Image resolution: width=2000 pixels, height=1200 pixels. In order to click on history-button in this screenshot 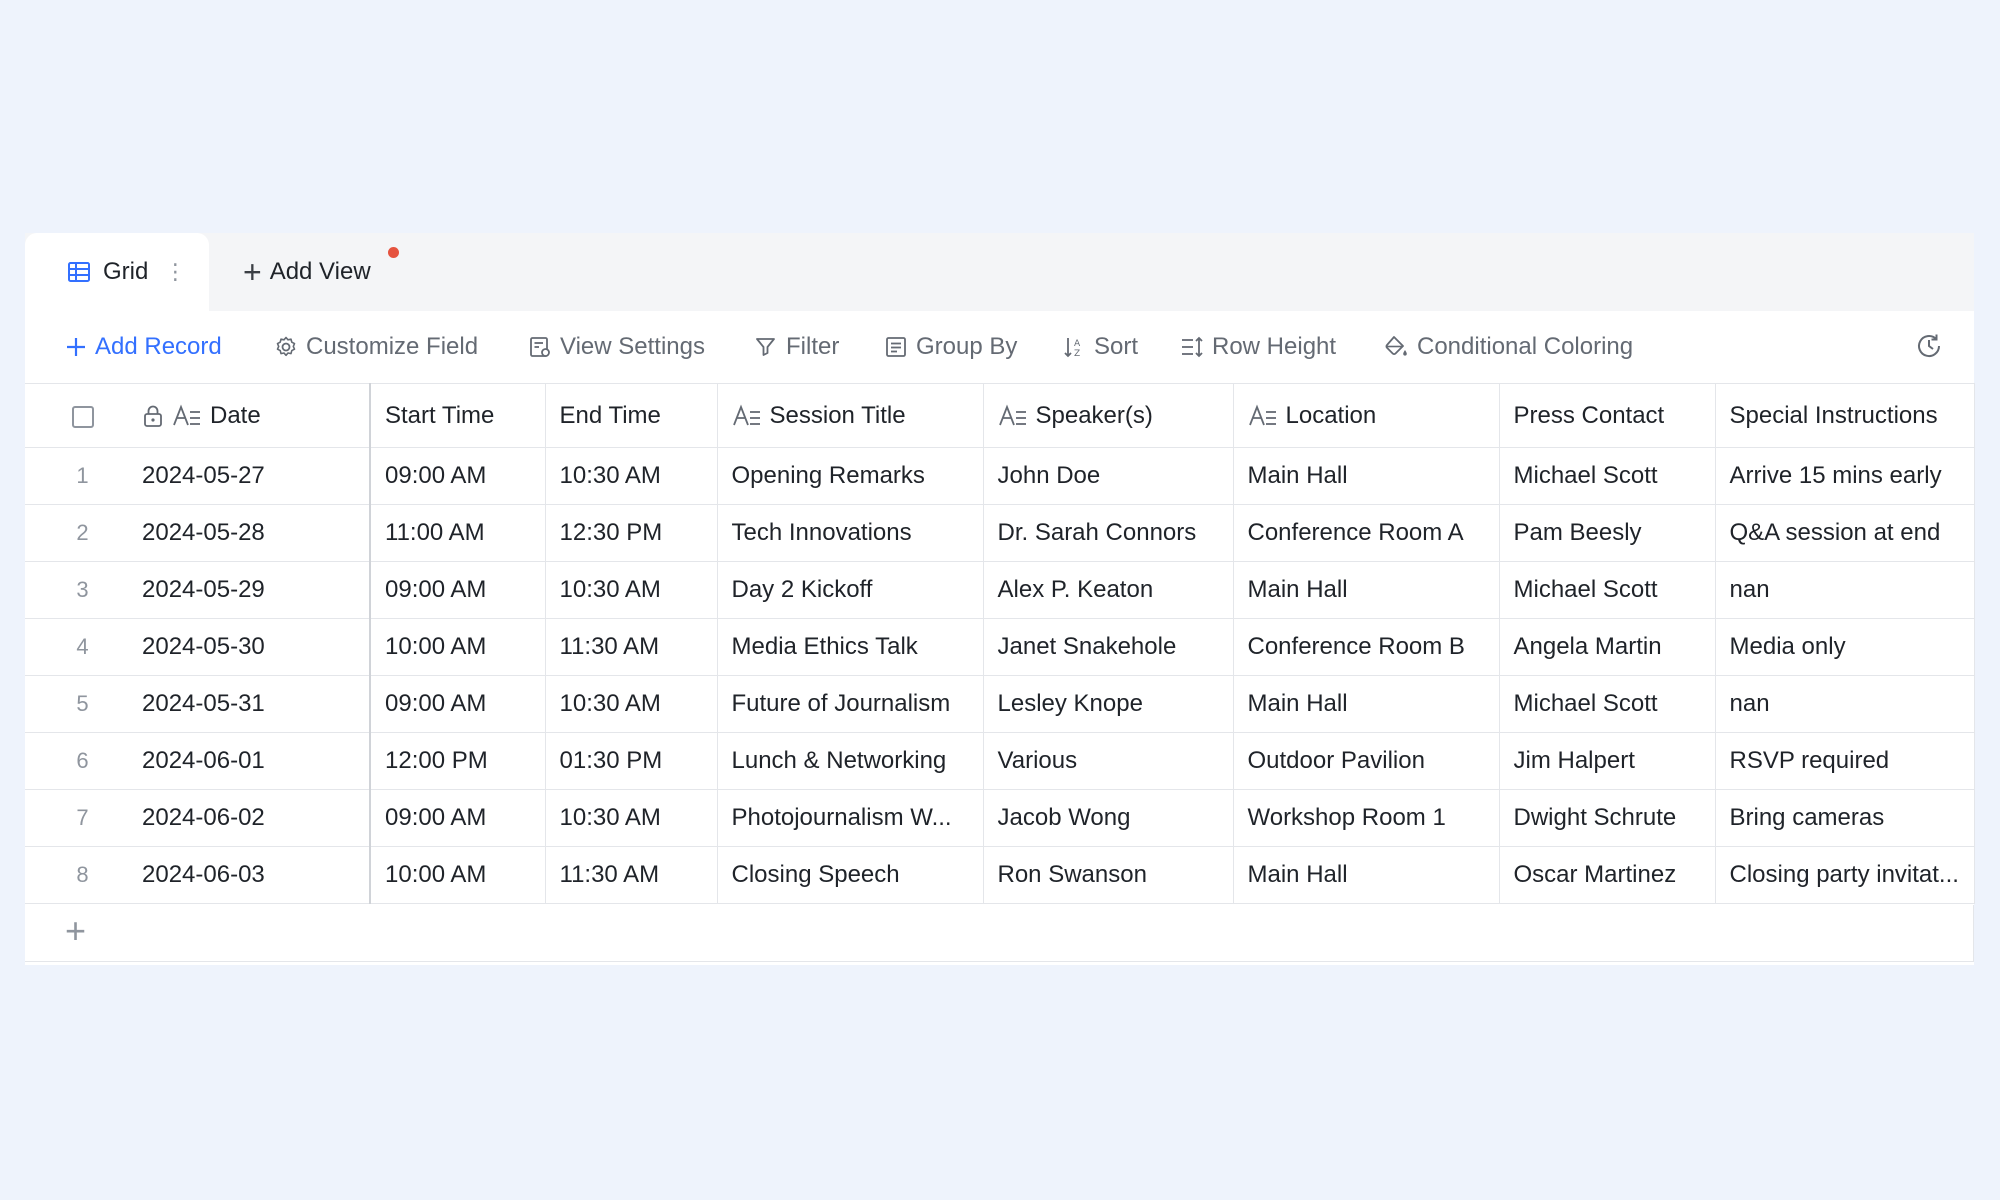, I will do `click(1929, 348)`.